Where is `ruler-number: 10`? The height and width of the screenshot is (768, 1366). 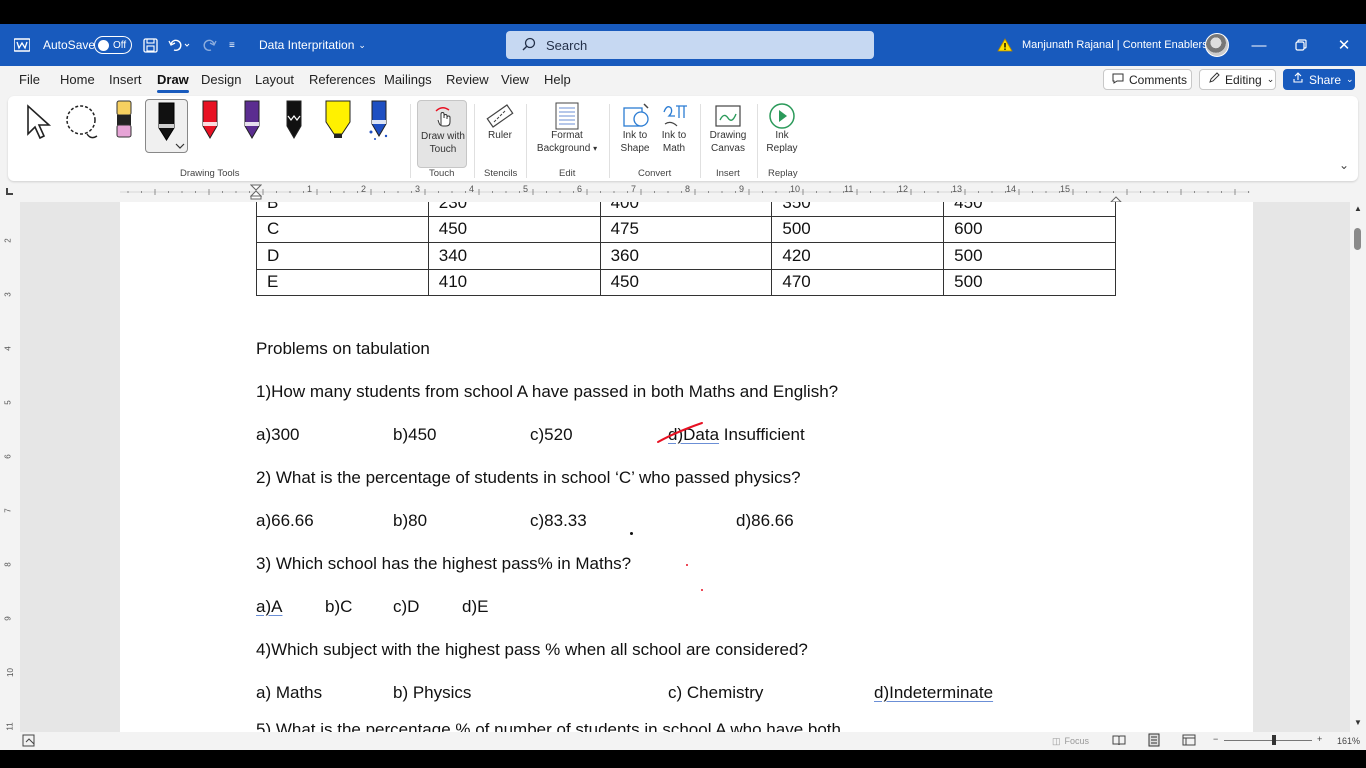
ruler-number: 10 is located at coordinates (795, 189).